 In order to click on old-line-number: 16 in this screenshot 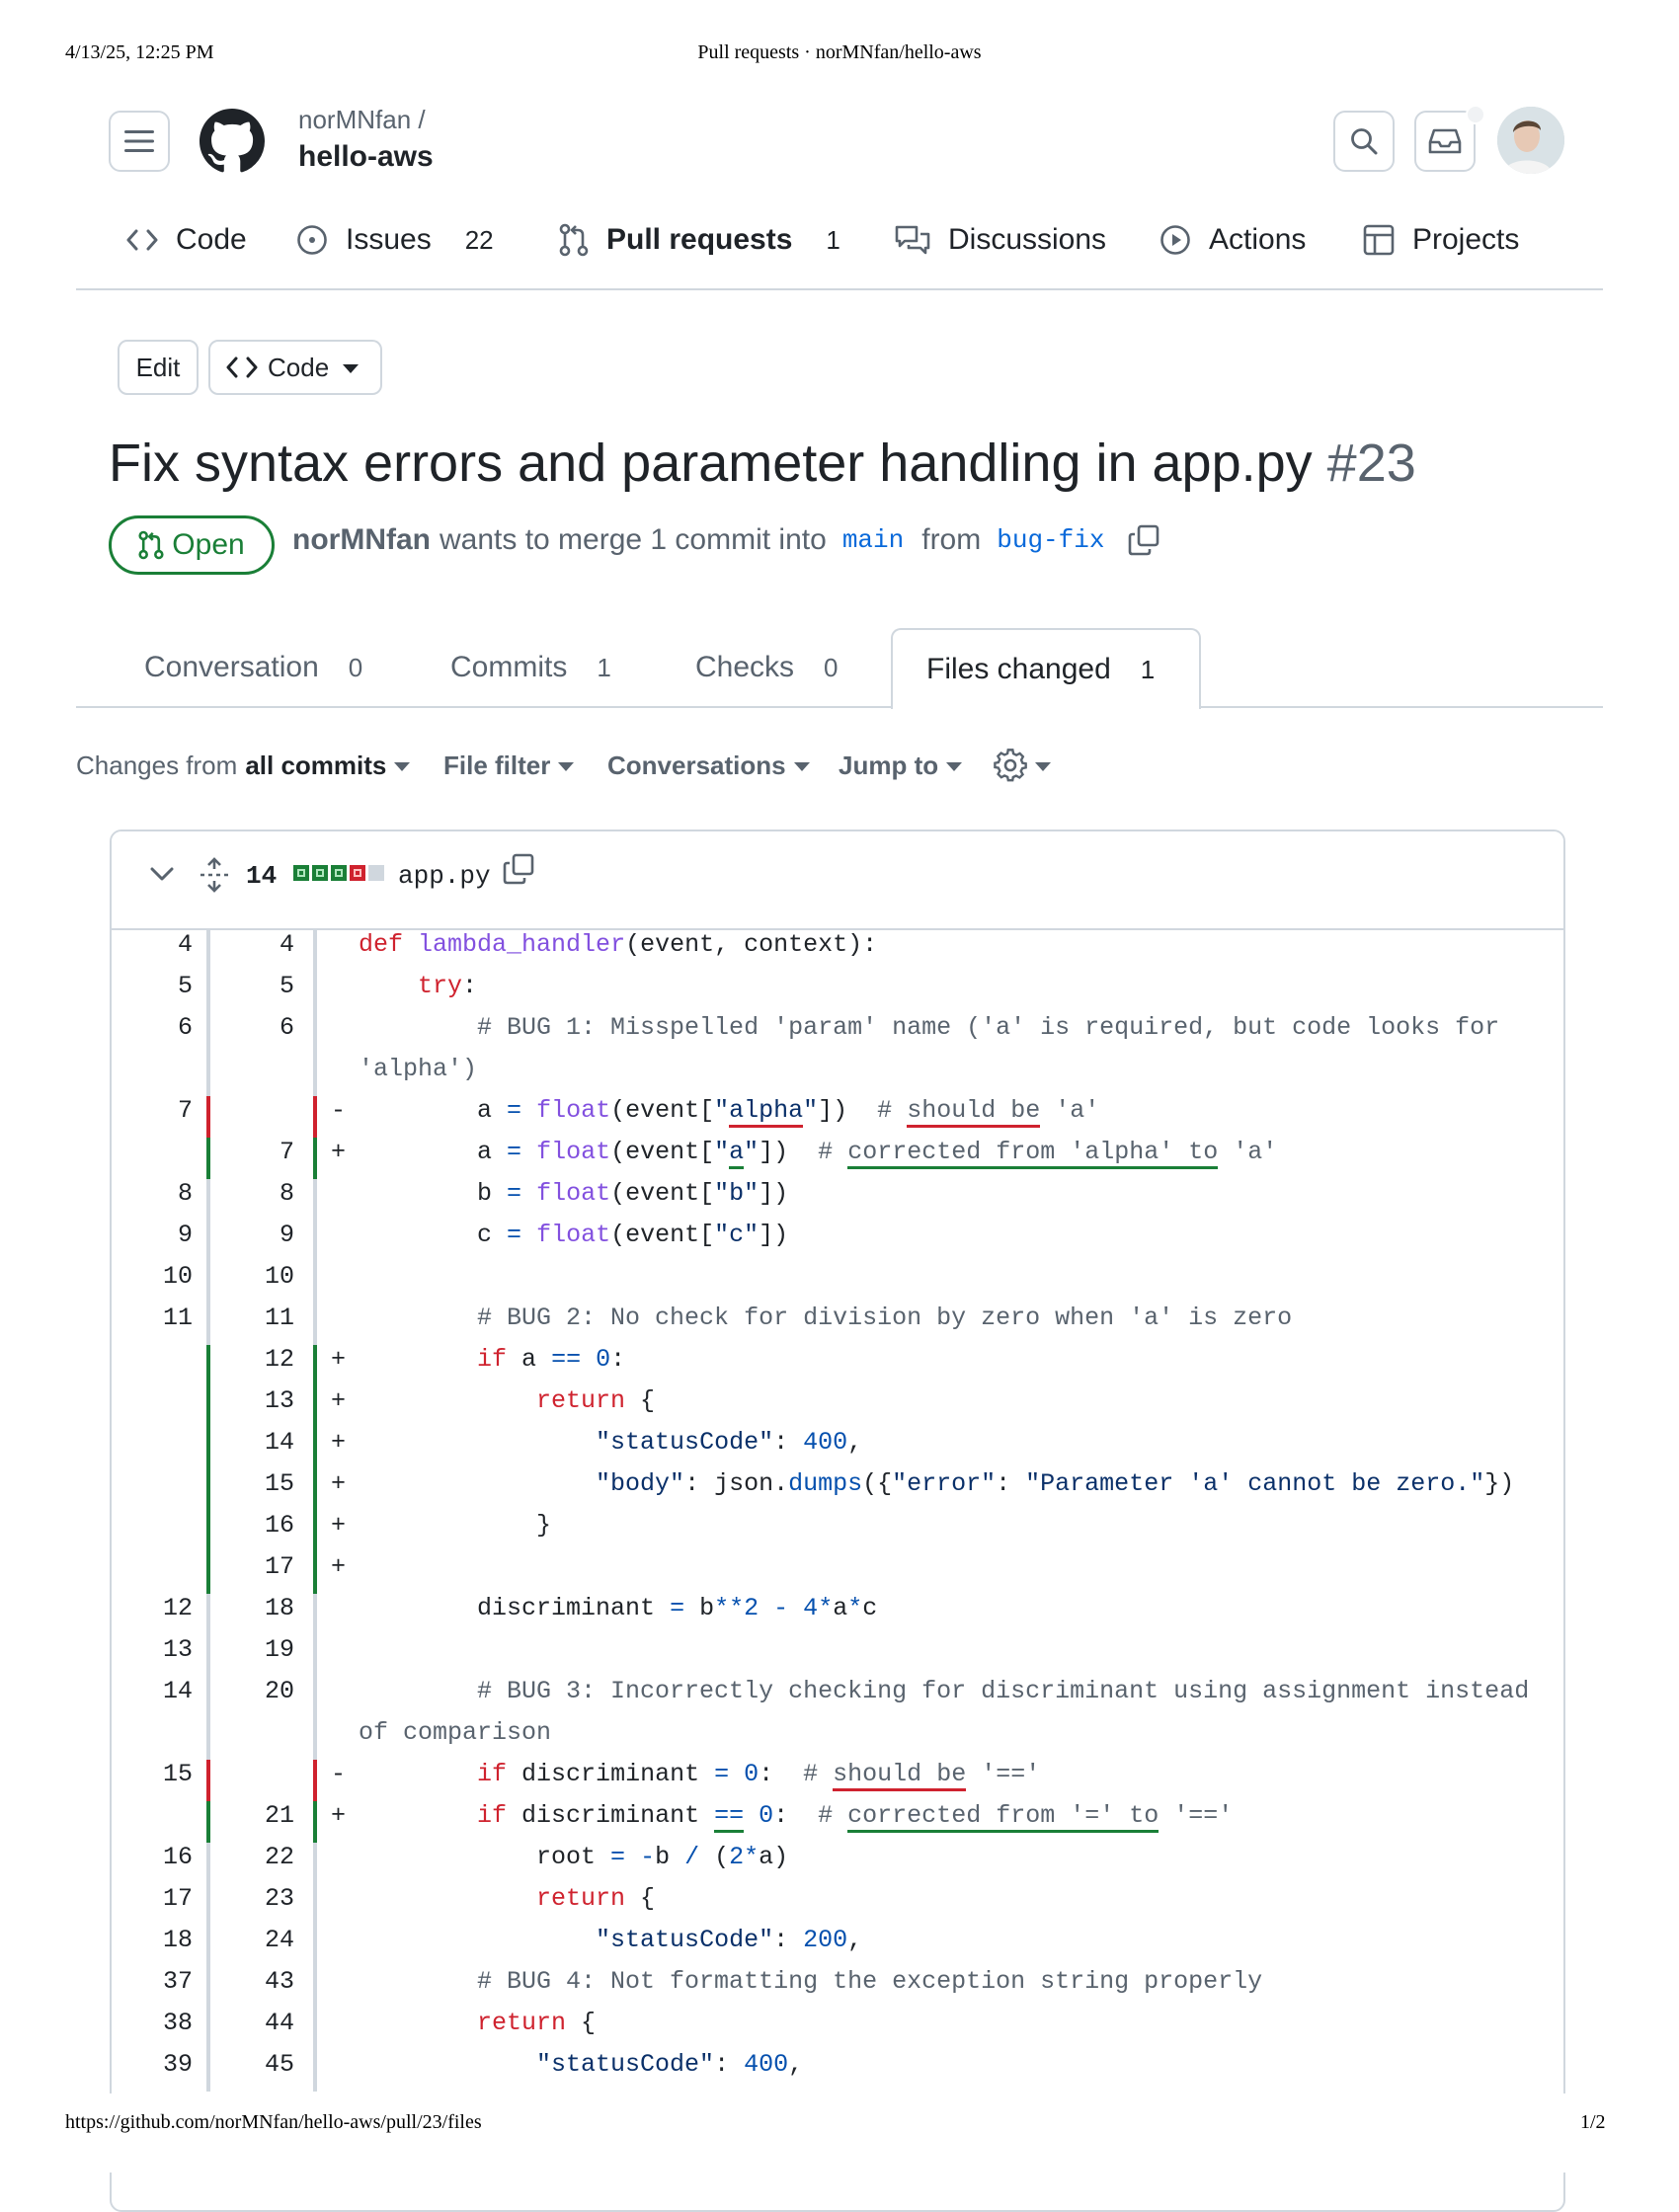, I will do `click(168, 1857)`.